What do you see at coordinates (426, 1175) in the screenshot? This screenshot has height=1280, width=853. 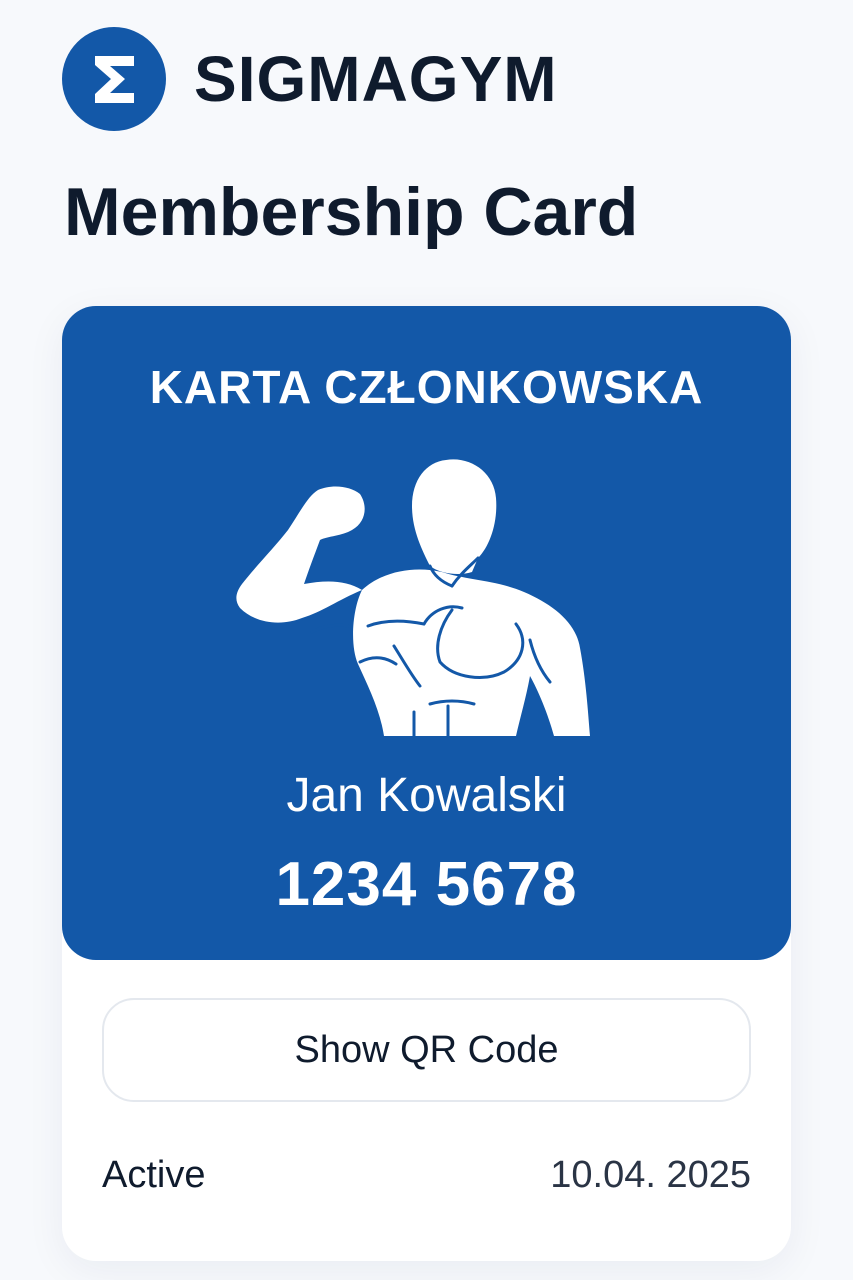 I see `status-row: Active 10.04. 2025` at bounding box center [426, 1175].